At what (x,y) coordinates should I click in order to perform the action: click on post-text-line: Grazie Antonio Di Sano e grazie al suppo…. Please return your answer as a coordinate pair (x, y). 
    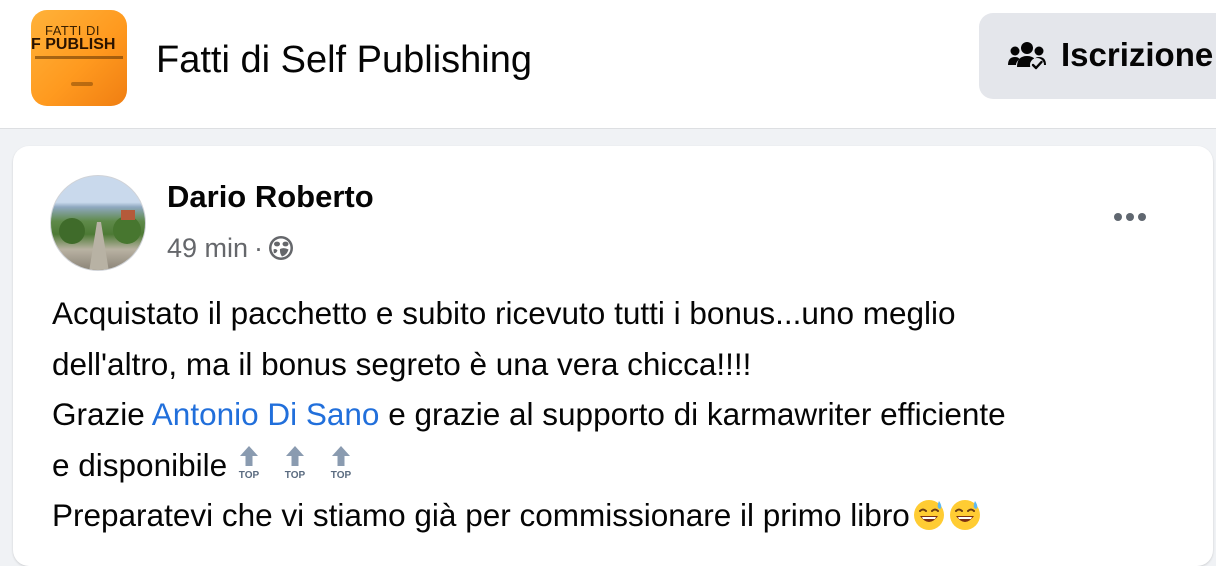
    Looking at the image, I should click on (622, 414).